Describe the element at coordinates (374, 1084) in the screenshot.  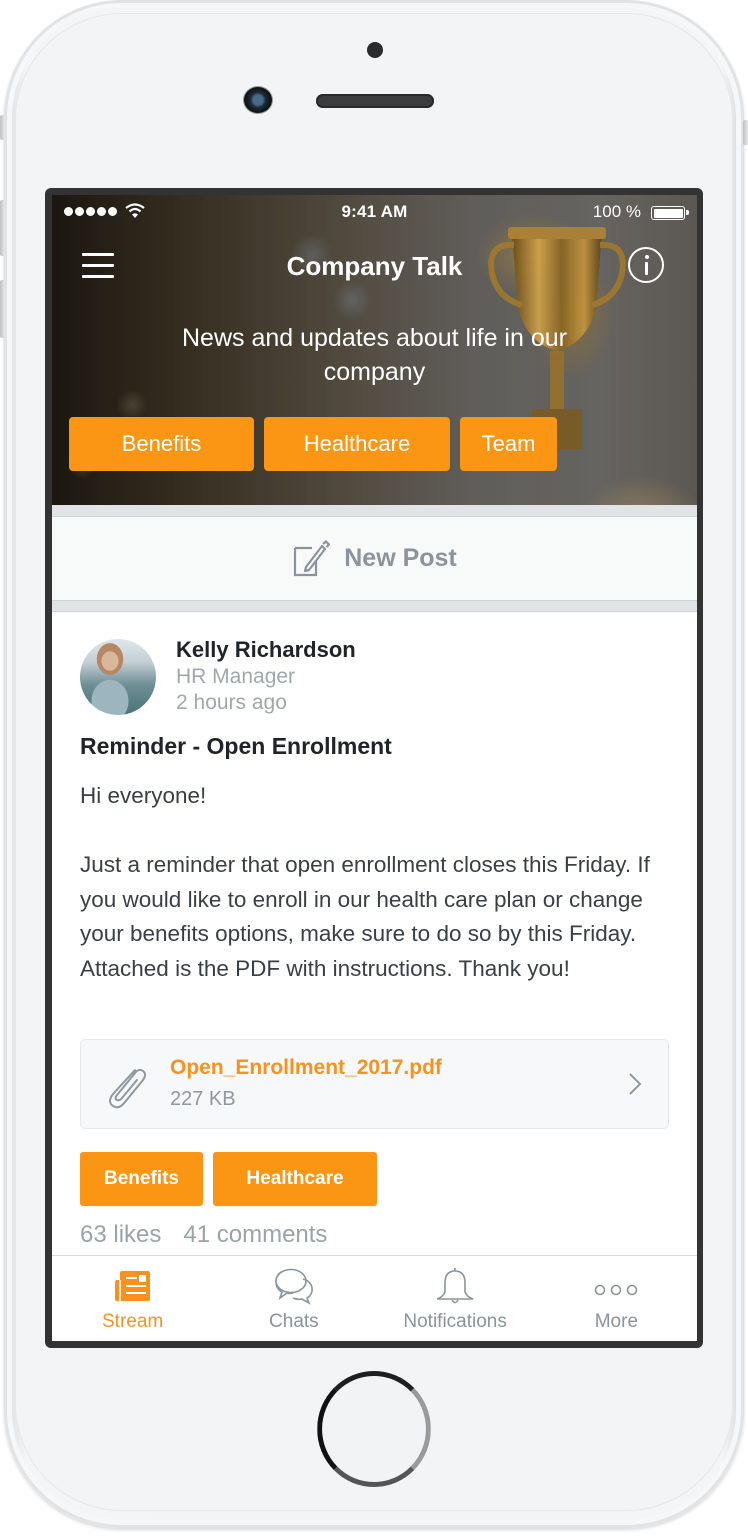
I see `attachment: Open_Enrollment_2017.pdf 227 KB` at that location.